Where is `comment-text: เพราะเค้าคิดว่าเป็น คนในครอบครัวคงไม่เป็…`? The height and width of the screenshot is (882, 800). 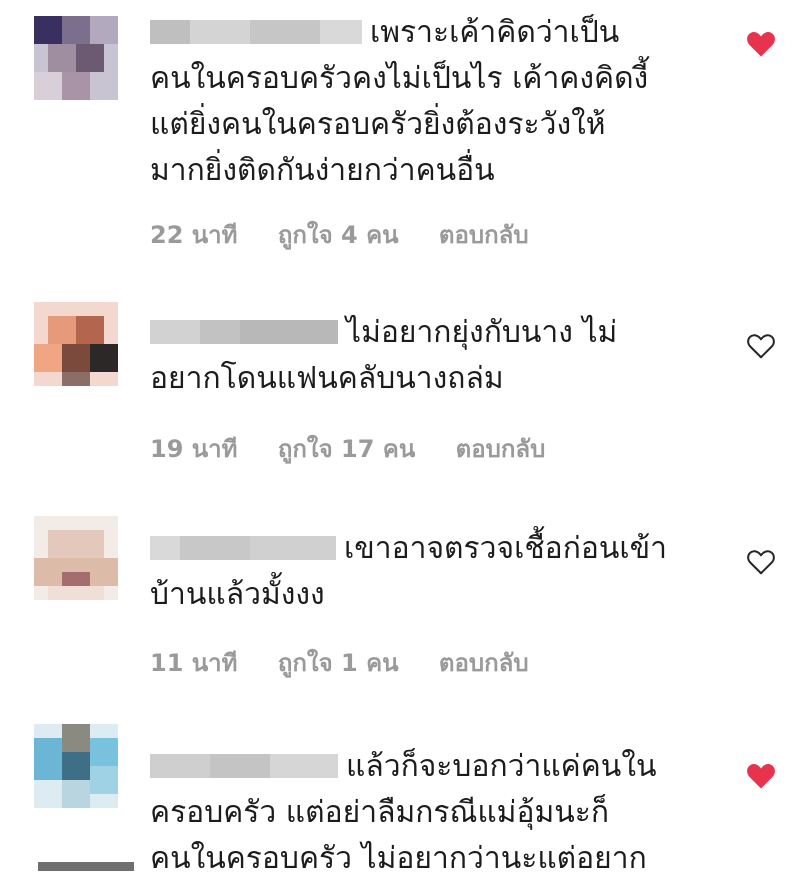 comment-text: เพราะเค้าคิดว่าเป็น คนในครอบครัวคงไม่เป็… is located at coordinates (399, 101).